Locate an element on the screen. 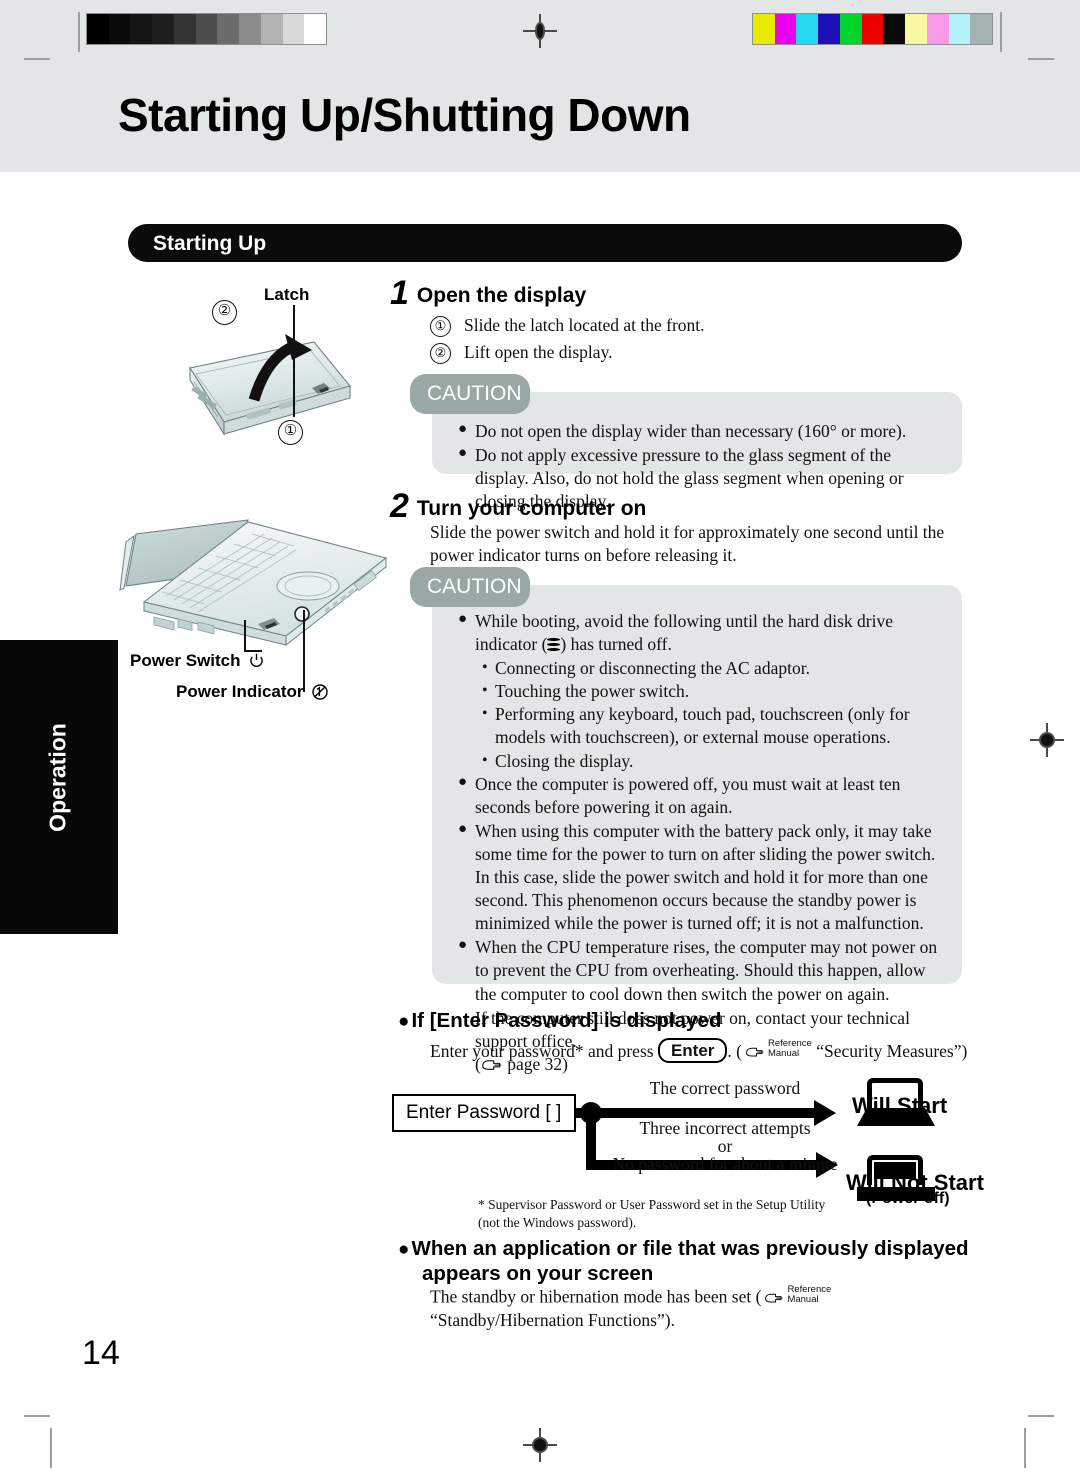 The height and width of the screenshot is (1479, 1080). color-calibration-bar is located at coordinates (872, 29).